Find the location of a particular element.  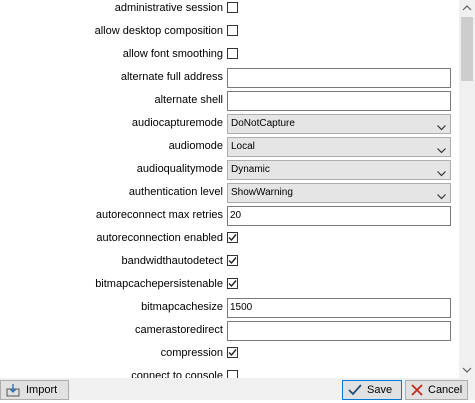

dropdown-value: ShowWarning is located at coordinates (262, 192).